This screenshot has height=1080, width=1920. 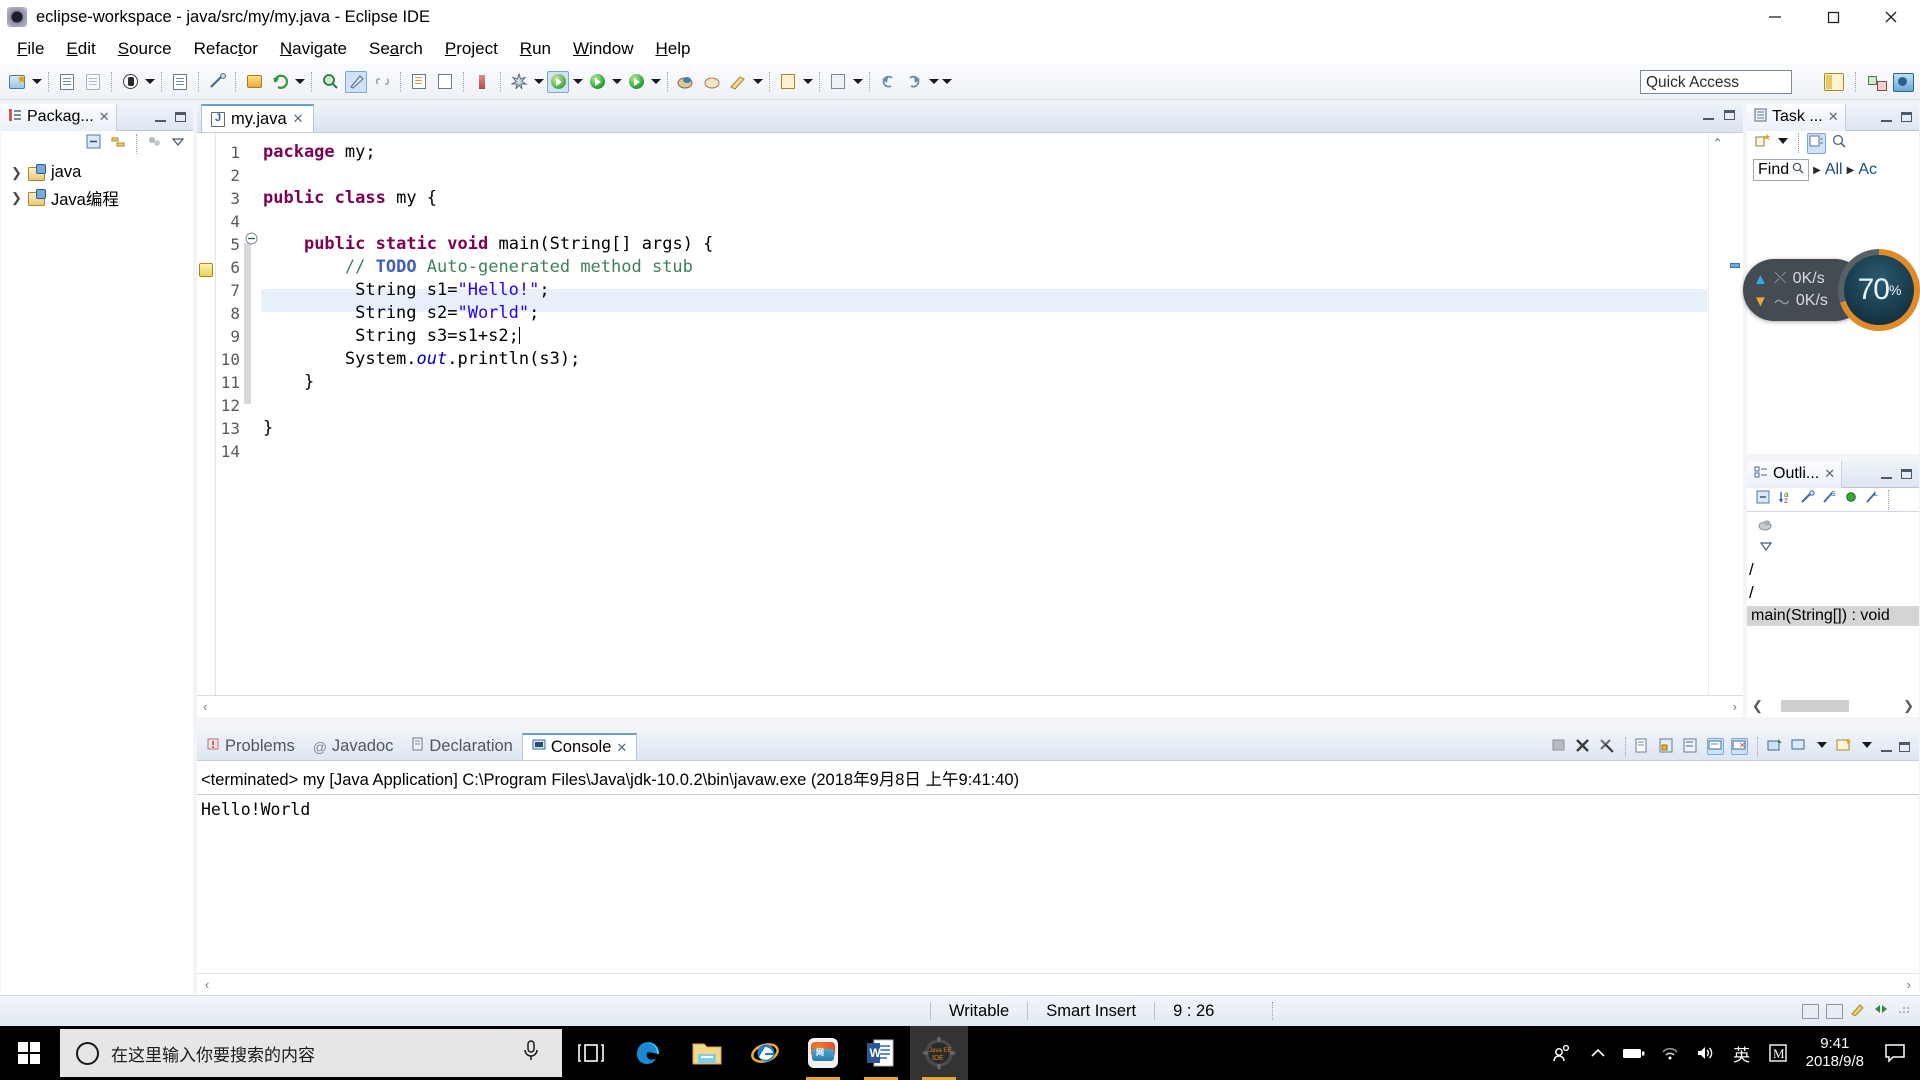 I want to click on pin-dropdown-icon, so click(x=857, y=82).